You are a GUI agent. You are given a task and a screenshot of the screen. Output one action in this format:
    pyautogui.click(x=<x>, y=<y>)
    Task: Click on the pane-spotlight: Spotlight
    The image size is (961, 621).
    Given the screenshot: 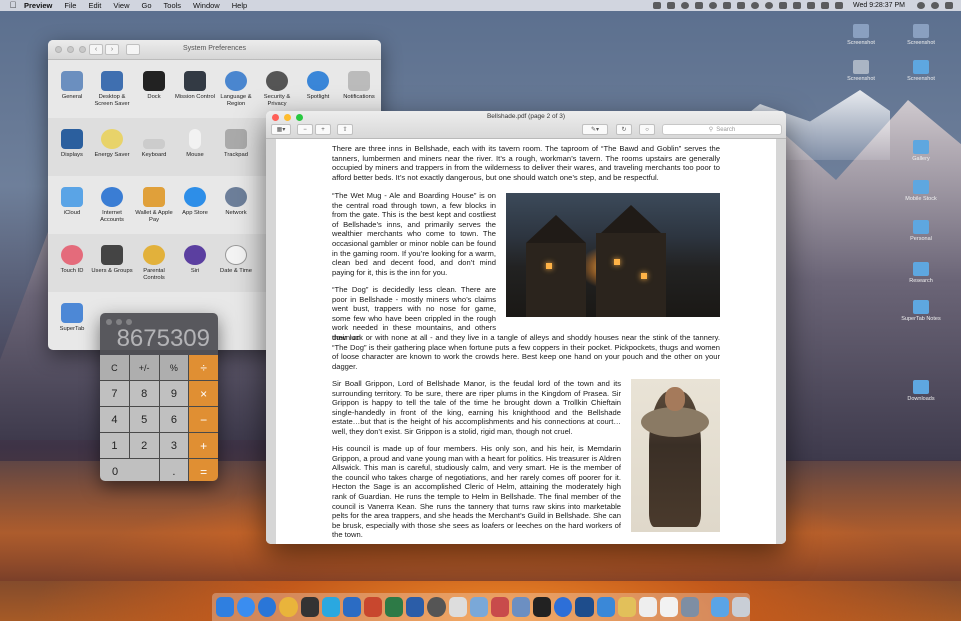 What is the action you would take?
    pyautogui.click(x=318, y=86)
    